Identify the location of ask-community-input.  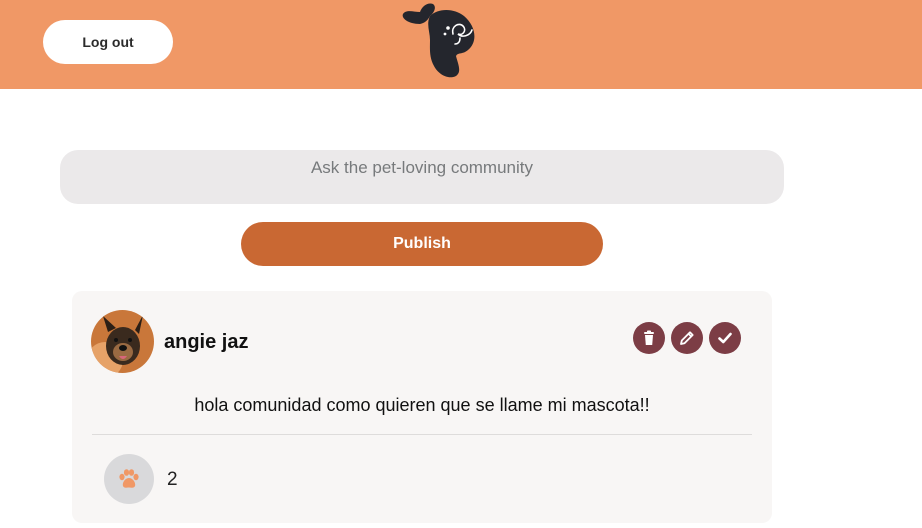
(422, 177).